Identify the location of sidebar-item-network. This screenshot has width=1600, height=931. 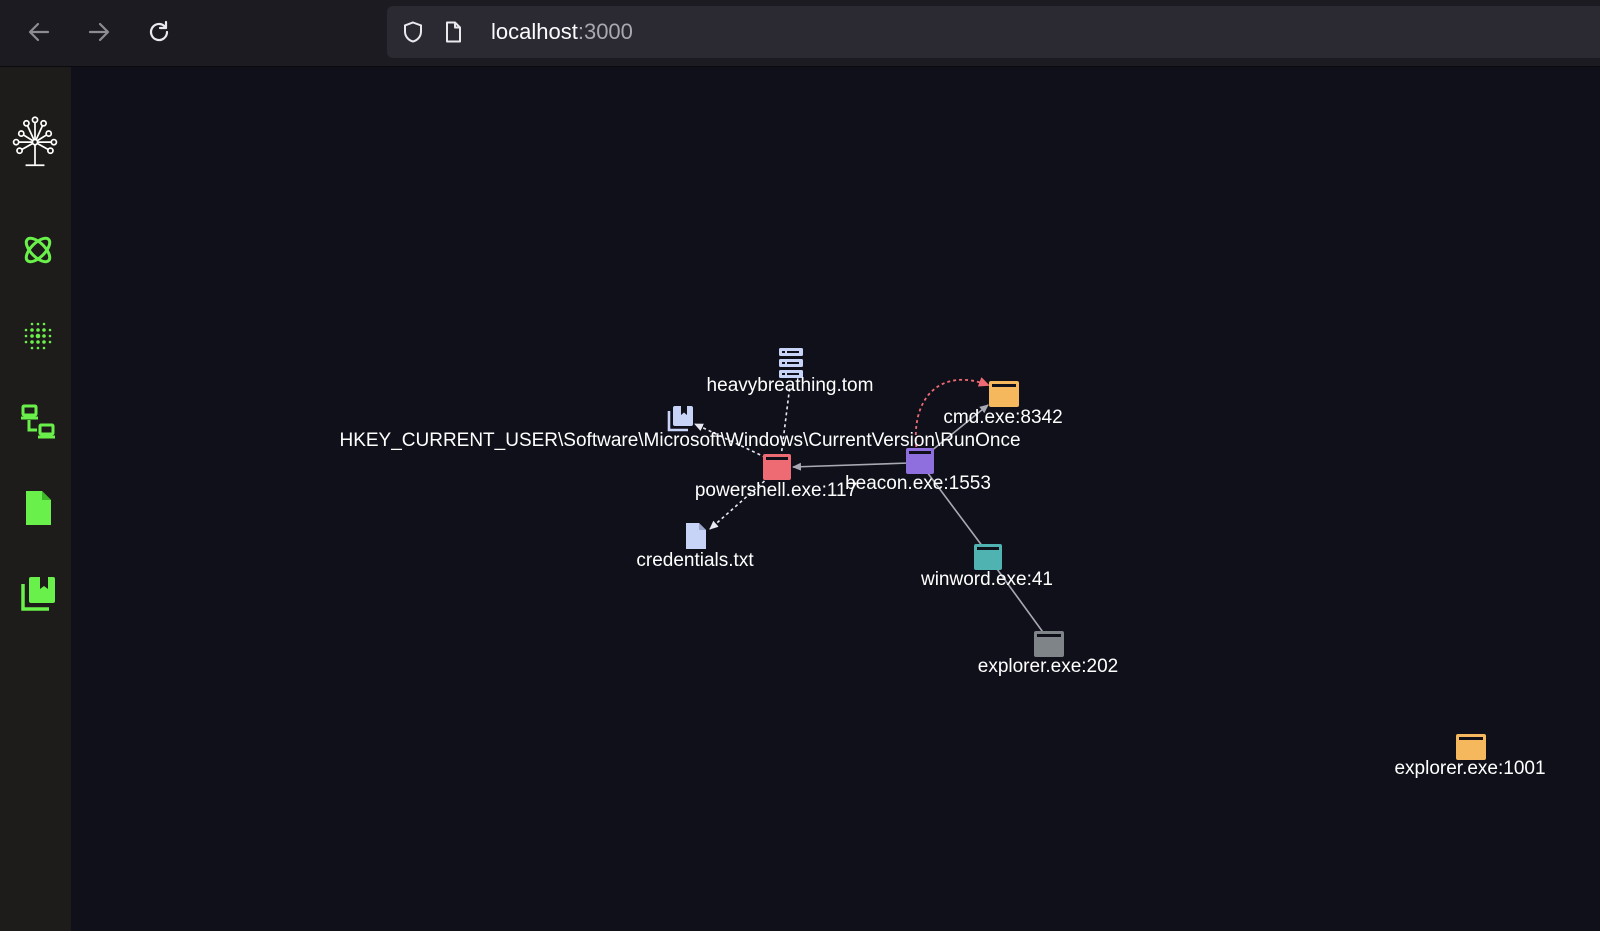
(38, 422).